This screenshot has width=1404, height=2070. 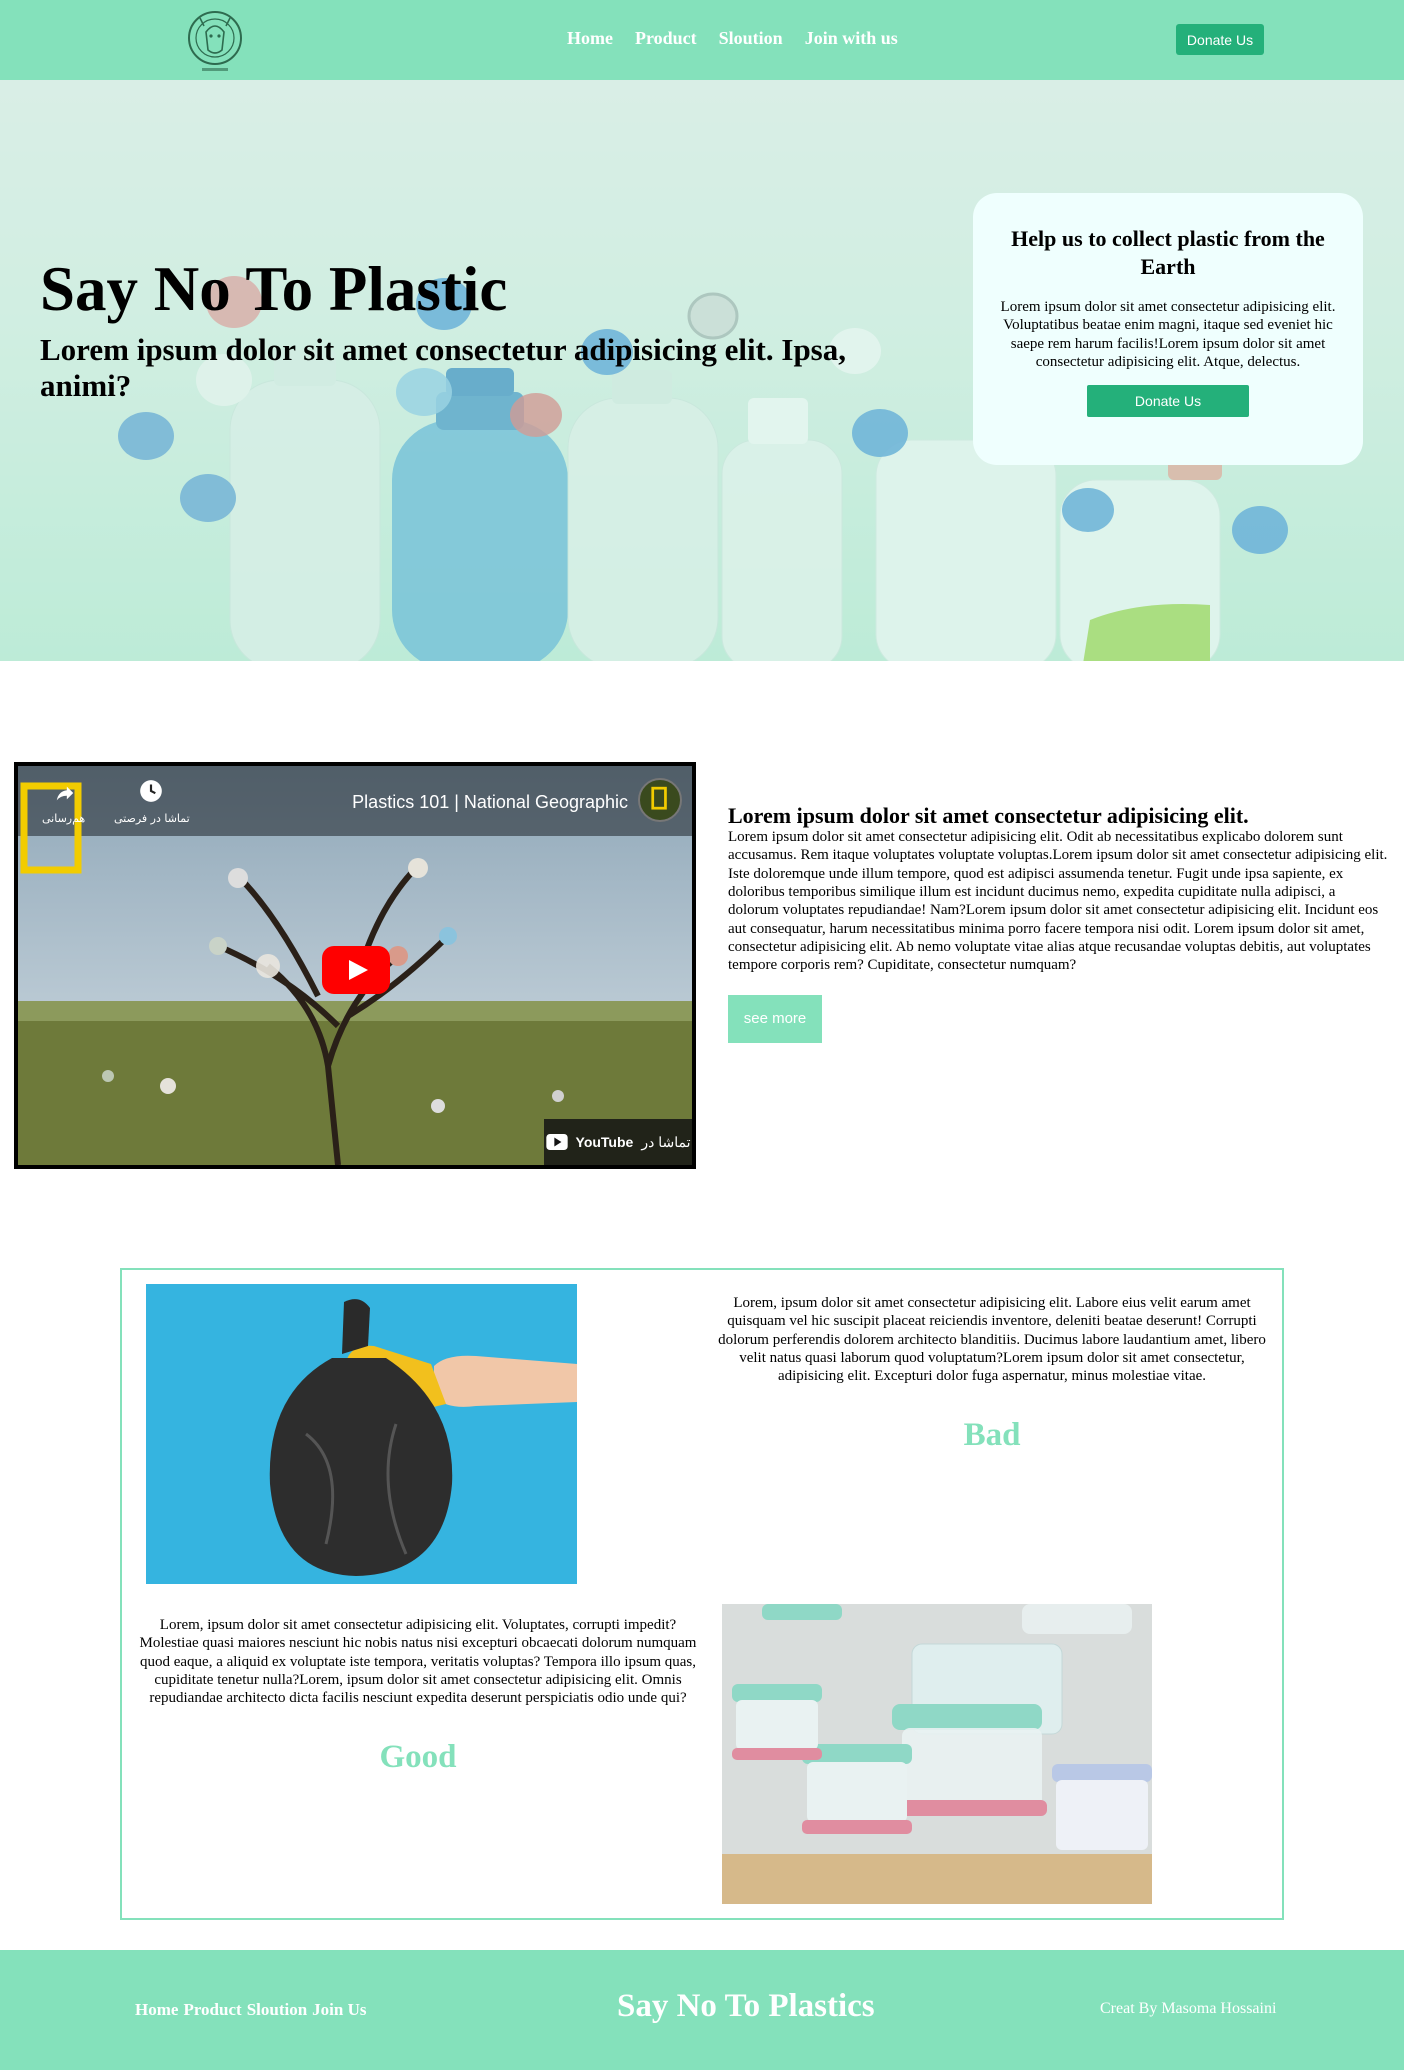 I want to click on footer-nav: Home Product Sloution Join Us, so click(x=251, y=2010).